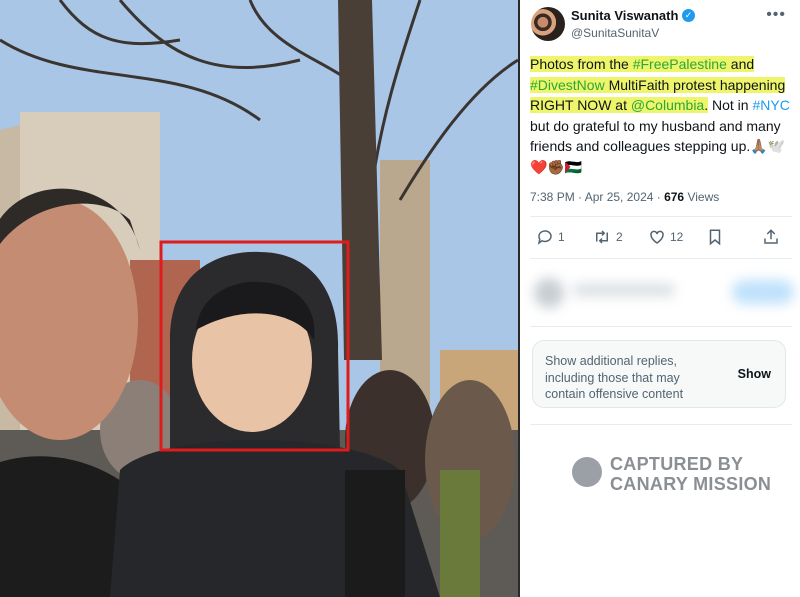 This screenshot has height=597, width=800. Describe the element at coordinates (691, 484) in the screenshot. I see `watermark-line-2: CANARY MISSION` at that location.